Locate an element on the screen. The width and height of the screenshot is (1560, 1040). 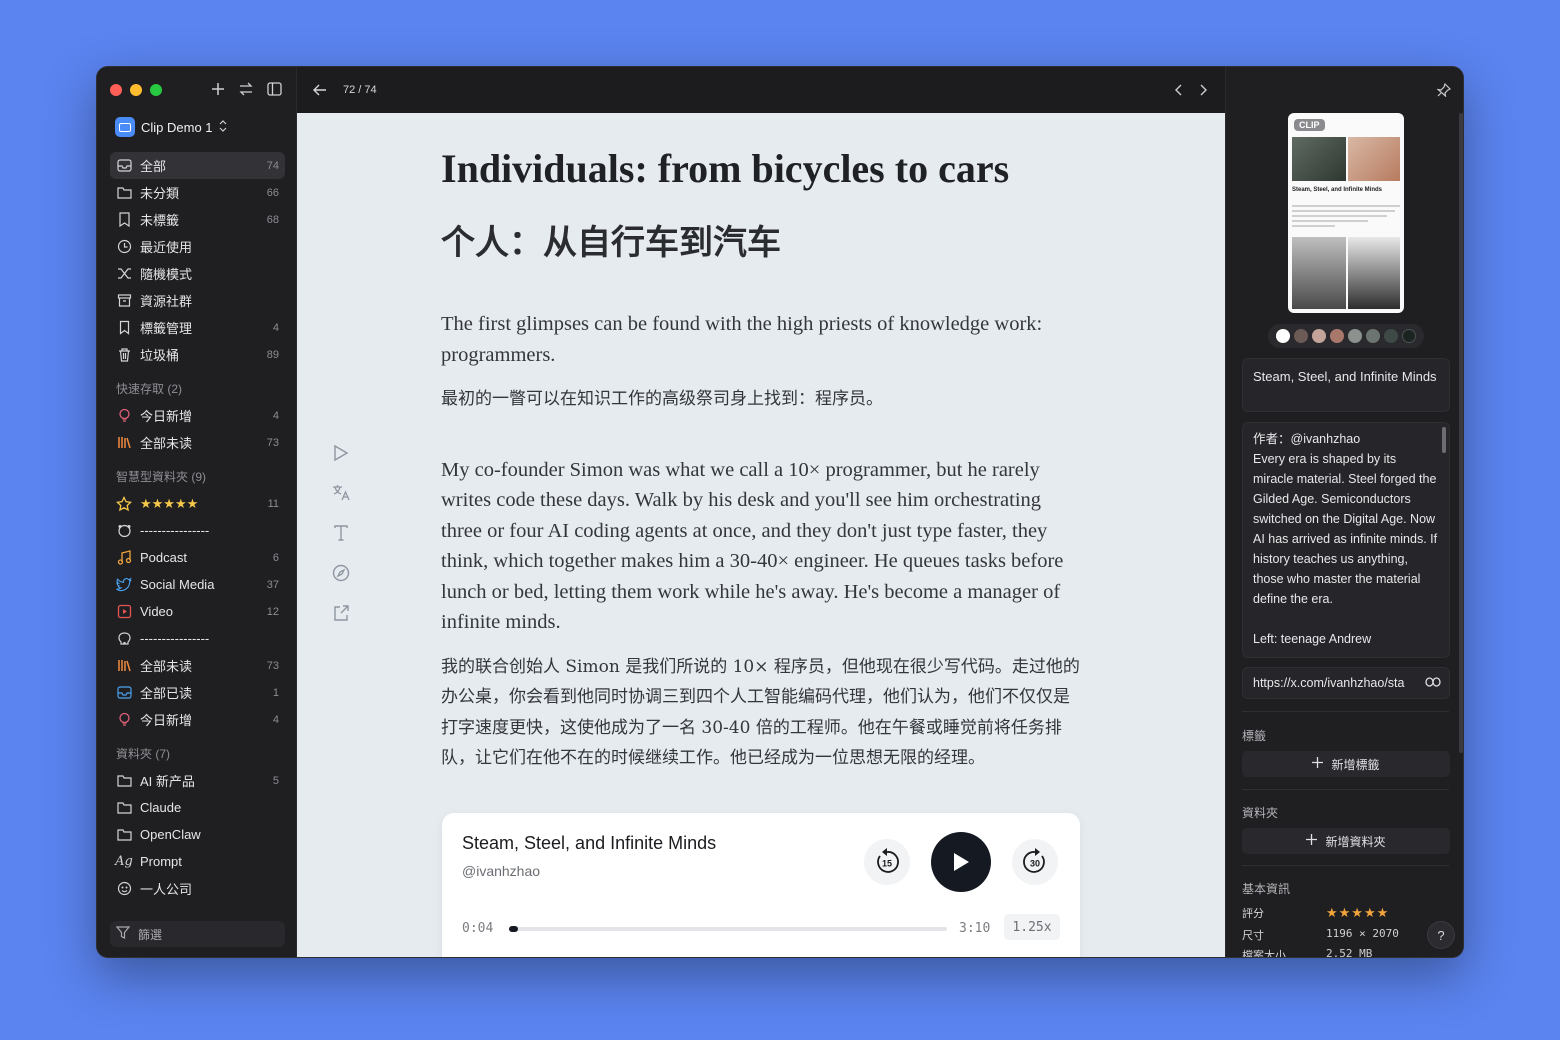
sidebar-item-count: 68 is located at coordinates (272, 219).